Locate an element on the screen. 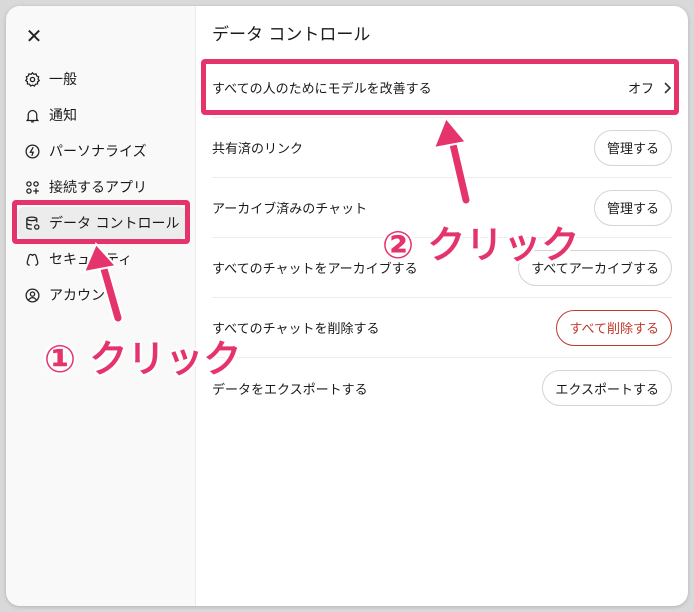  sidebar-item-personalize: パーソナライズ is located at coordinates (102, 151).